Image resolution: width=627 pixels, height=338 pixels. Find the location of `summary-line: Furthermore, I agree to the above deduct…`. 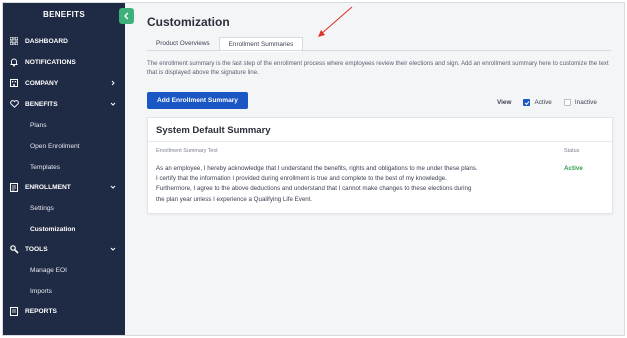

summary-line: Furthermore, I agree to the above deduct… is located at coordinates (314, 189).